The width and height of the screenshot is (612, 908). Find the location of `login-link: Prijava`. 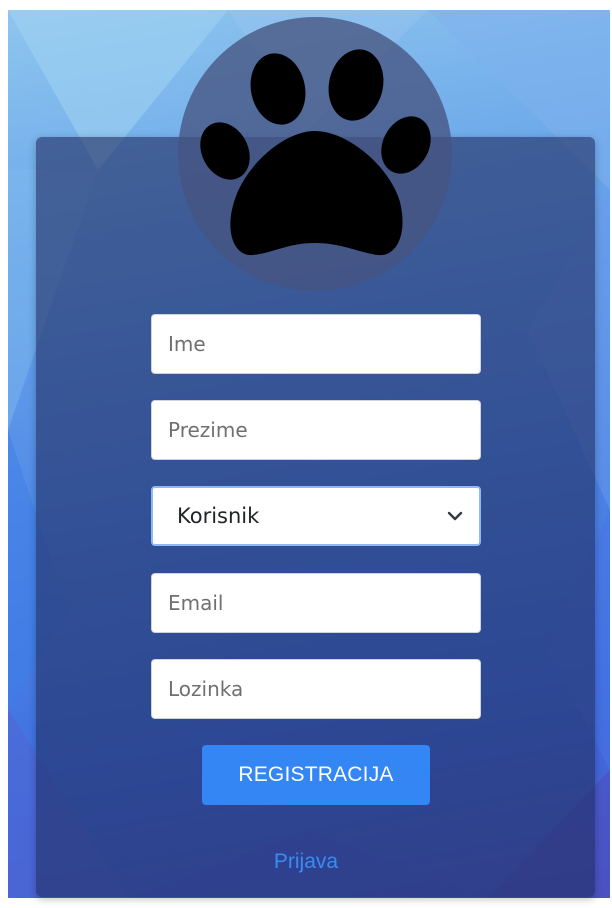

login-link: Prijava is located at coordinates (306, 862).